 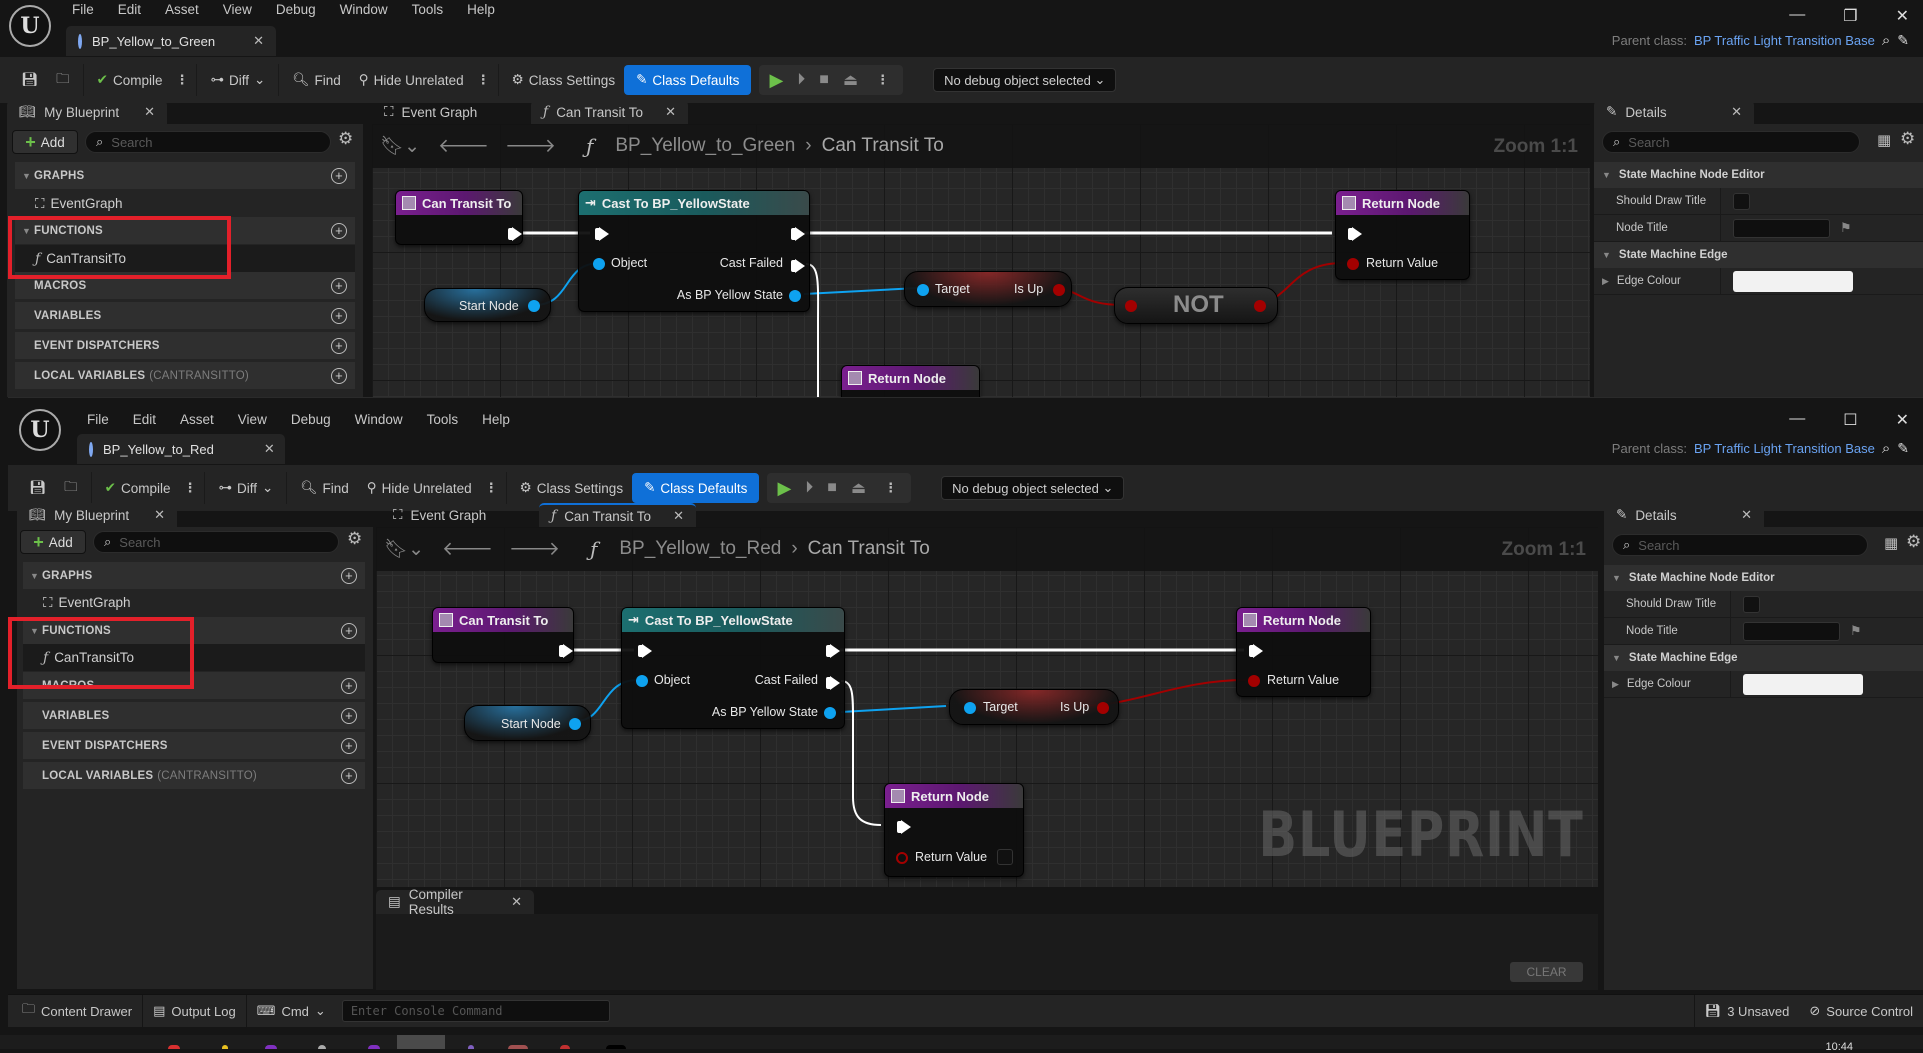 I want to click on menu-view: View, so click(x=237, y=9).